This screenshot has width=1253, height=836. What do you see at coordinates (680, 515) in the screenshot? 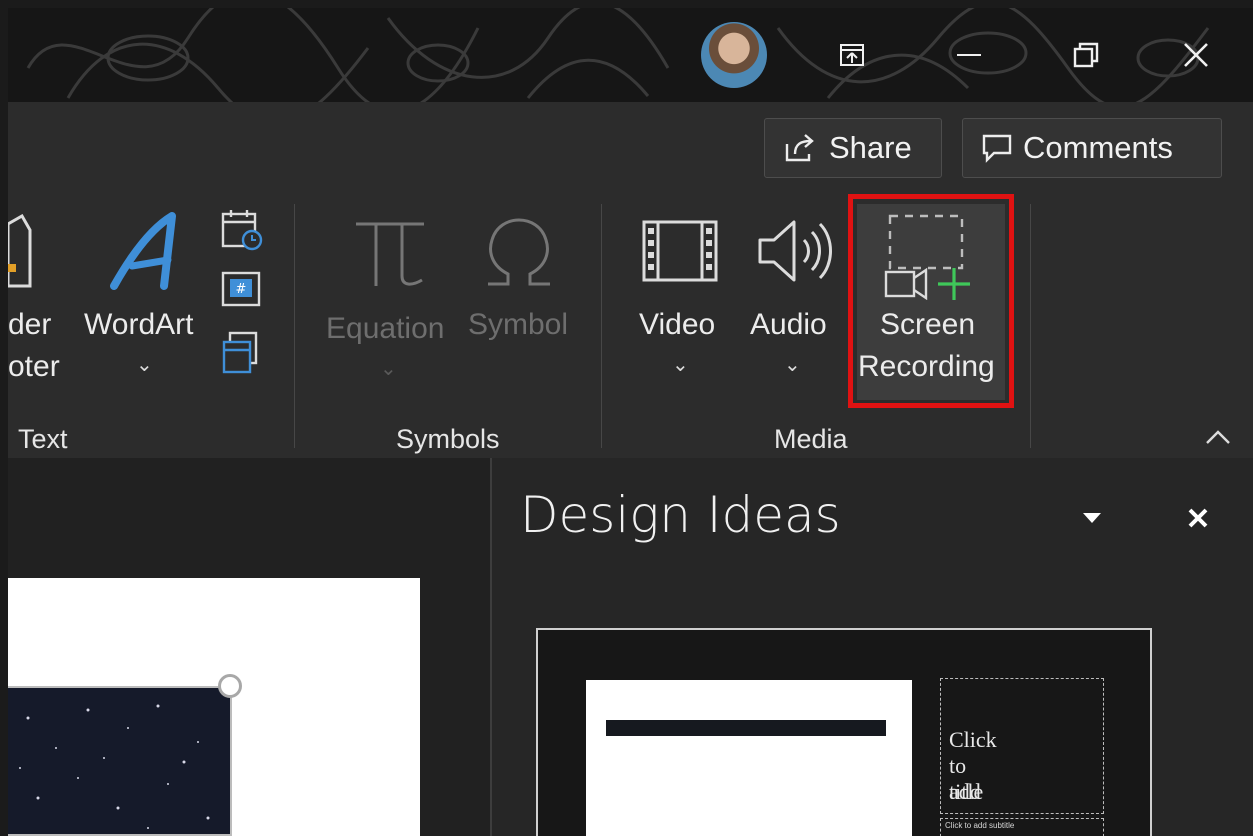
I see `design-ideas-title: Design Ideas` at bounding box center [680, 515].